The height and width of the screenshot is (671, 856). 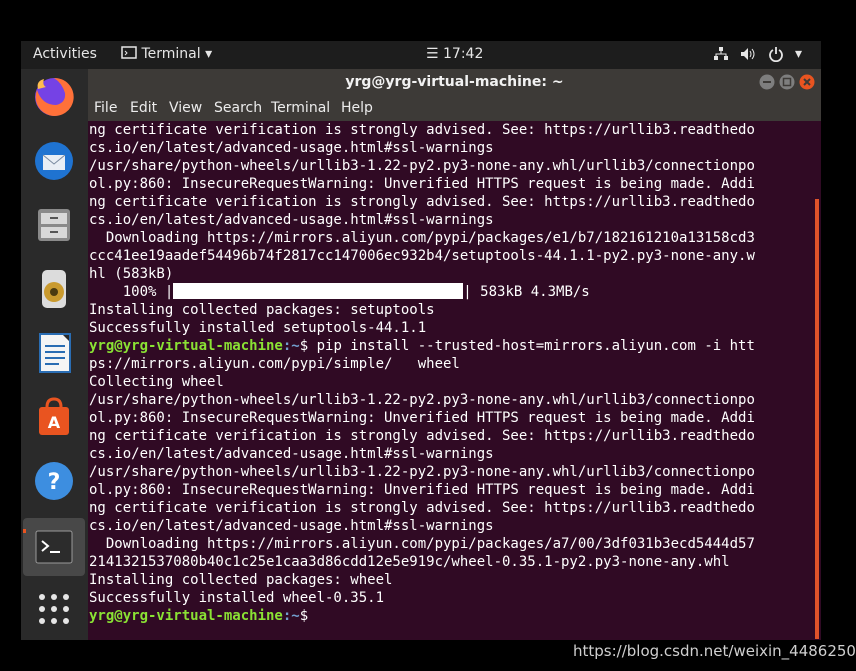 I want to click on minimize-icon, so click(x=767, y=82).